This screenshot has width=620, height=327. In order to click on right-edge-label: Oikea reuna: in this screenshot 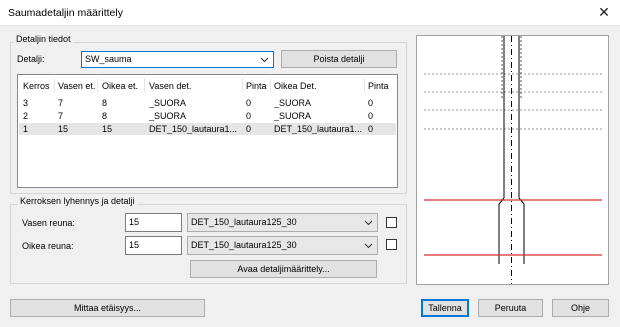, I will do `click(48, 246)`.